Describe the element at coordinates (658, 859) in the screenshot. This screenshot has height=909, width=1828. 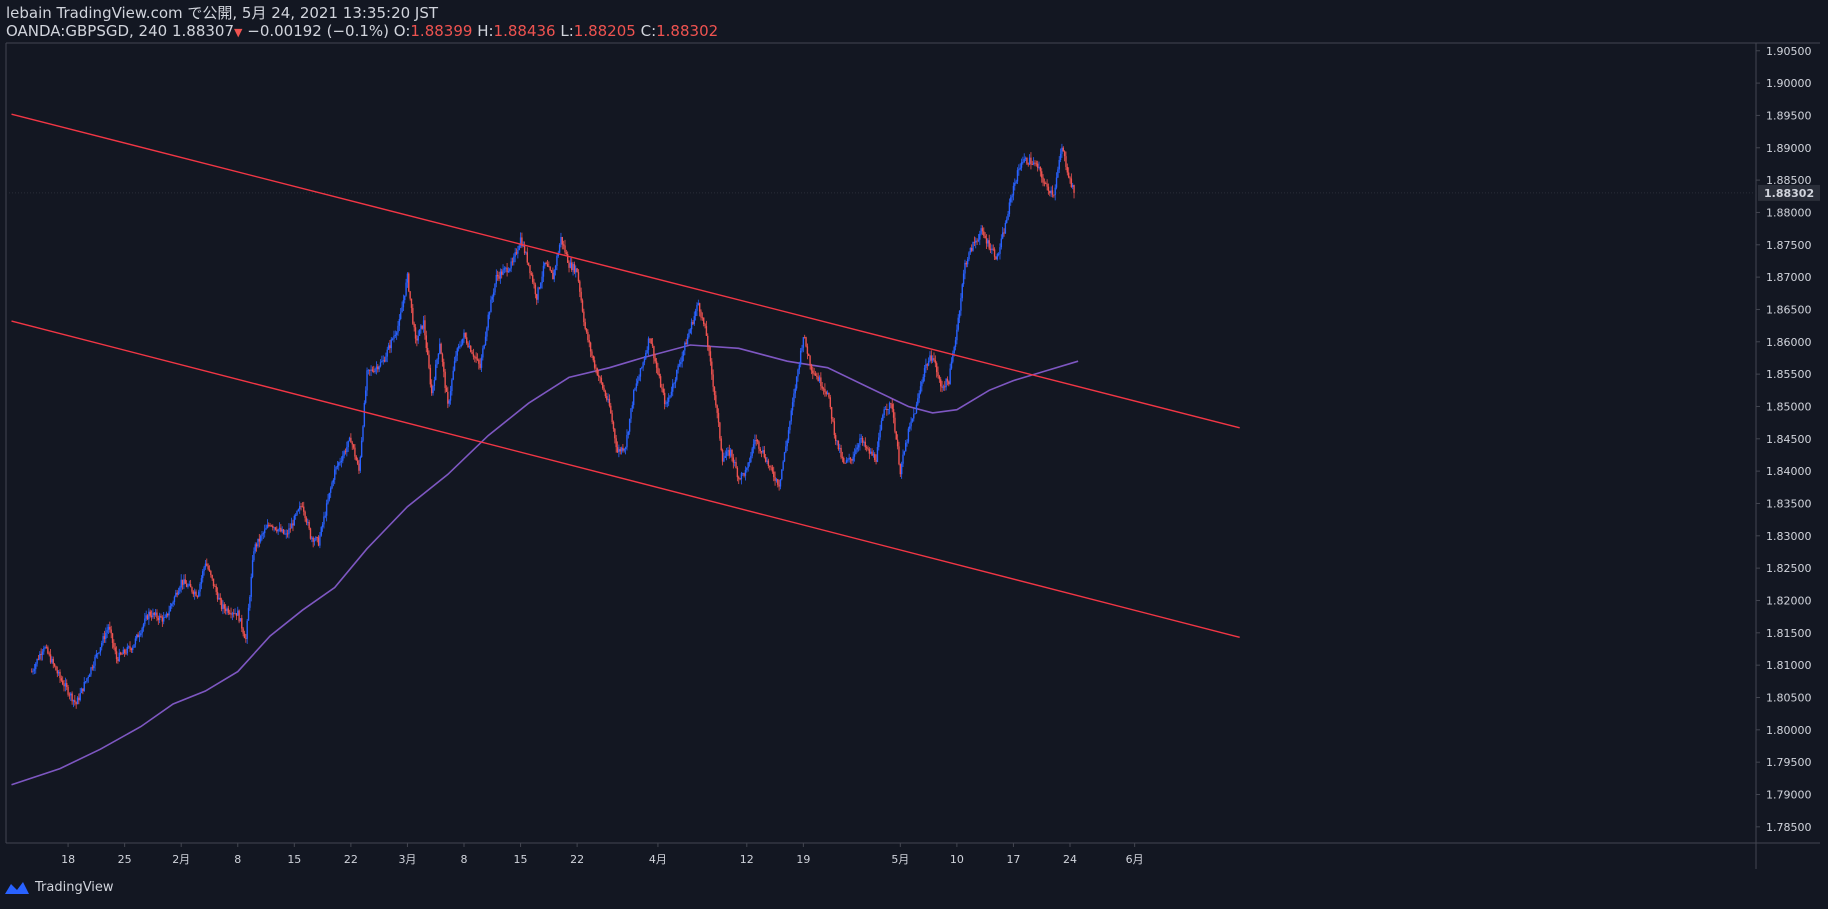
I see `time-tick-label: 4月` at that location.